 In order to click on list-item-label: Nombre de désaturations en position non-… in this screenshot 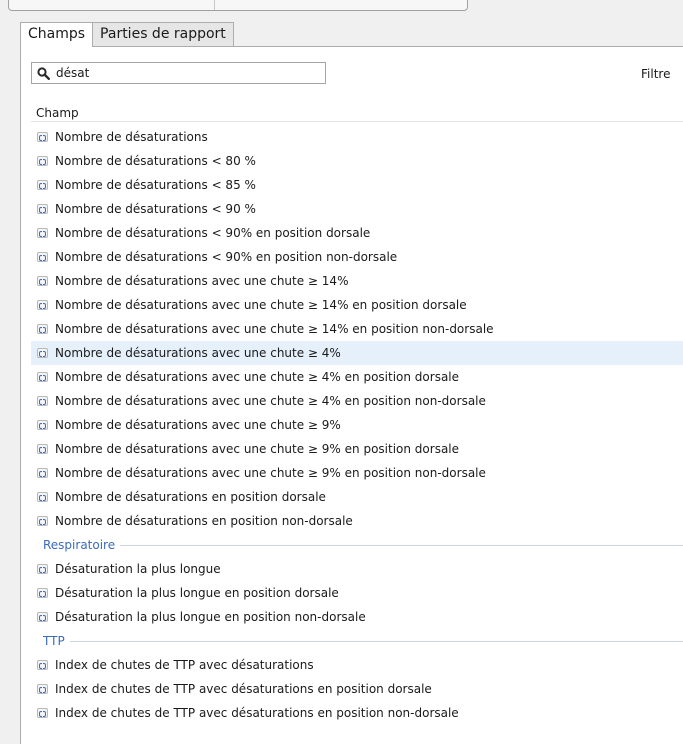, I will do `click(204, 521)`.